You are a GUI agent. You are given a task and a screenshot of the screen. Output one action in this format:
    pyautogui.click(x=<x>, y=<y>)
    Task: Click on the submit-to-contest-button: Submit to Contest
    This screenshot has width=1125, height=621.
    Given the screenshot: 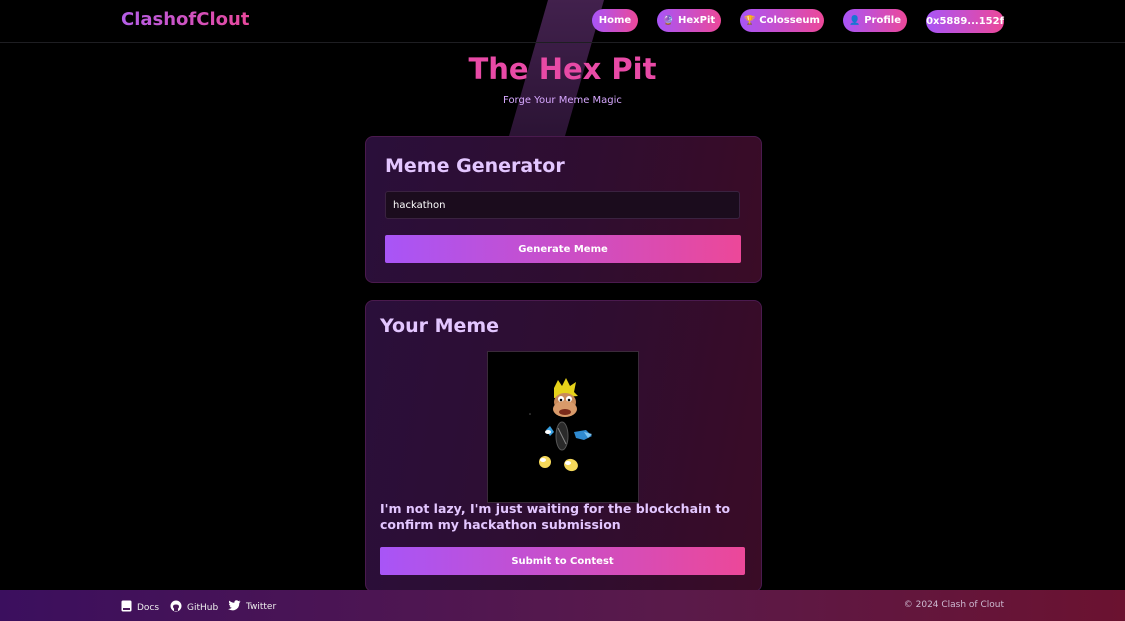 What is the action you would take?
    pyautogui.click(x=562, y=561)
    